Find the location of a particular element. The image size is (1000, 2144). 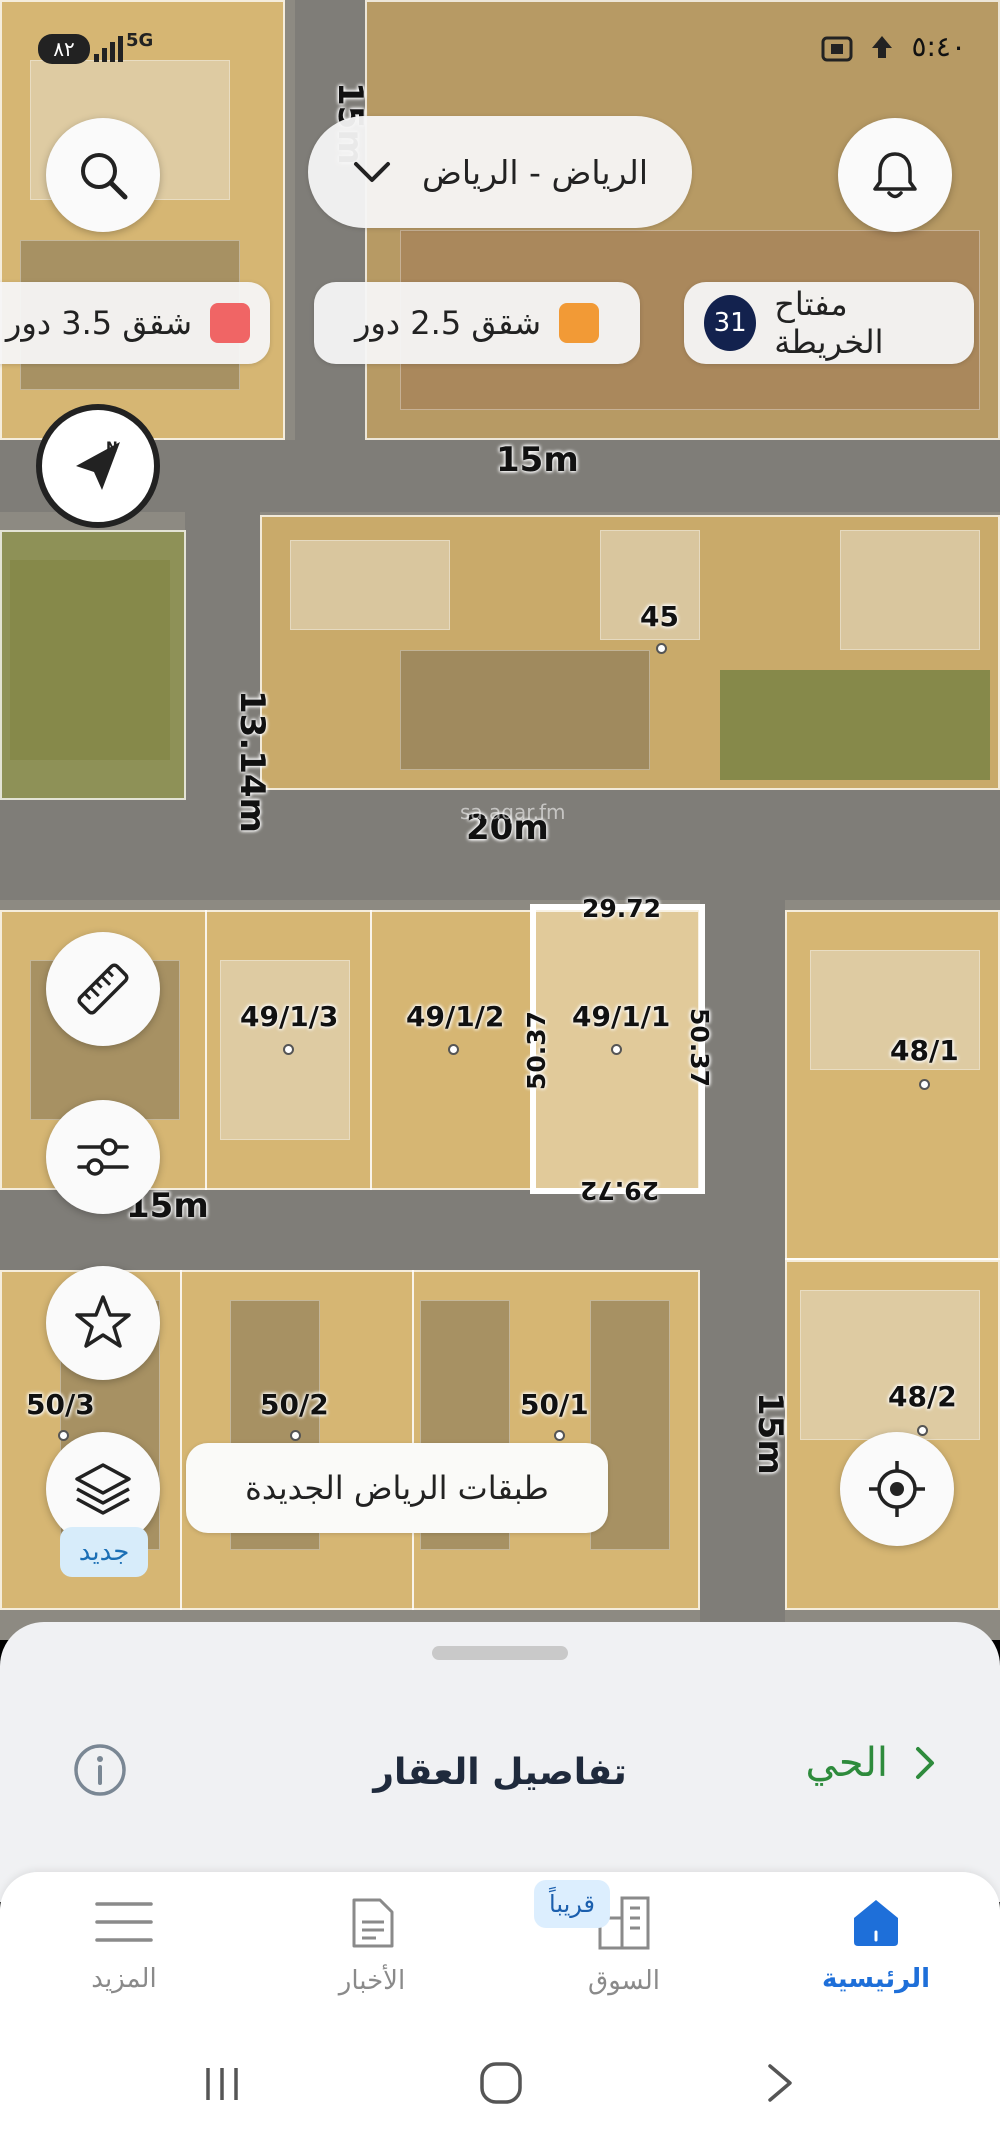

nav-item-news: الأخبار is located at coordinates (372, 1945).